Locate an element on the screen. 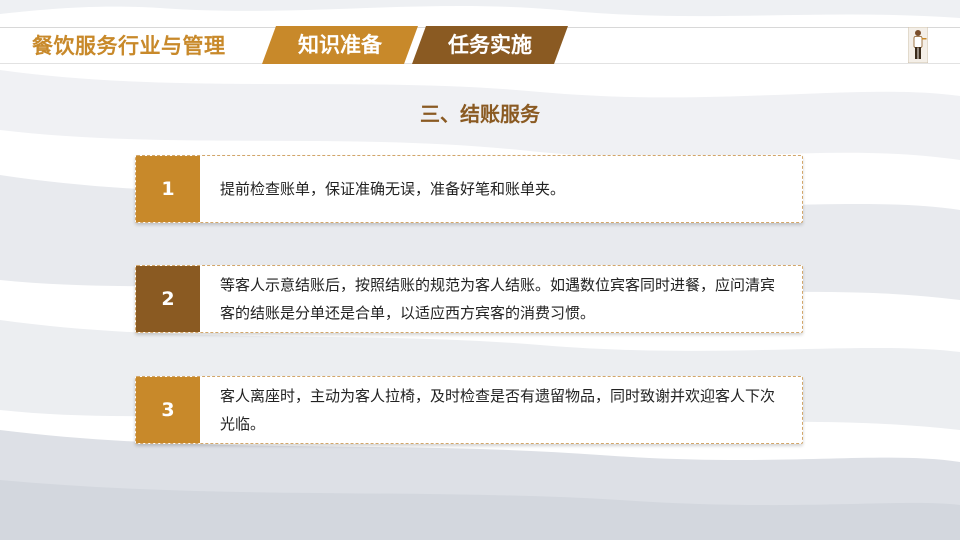 This screenshot has height=540, width=960. section-title: 三、结账服务 is located at coordinates (480, 114).